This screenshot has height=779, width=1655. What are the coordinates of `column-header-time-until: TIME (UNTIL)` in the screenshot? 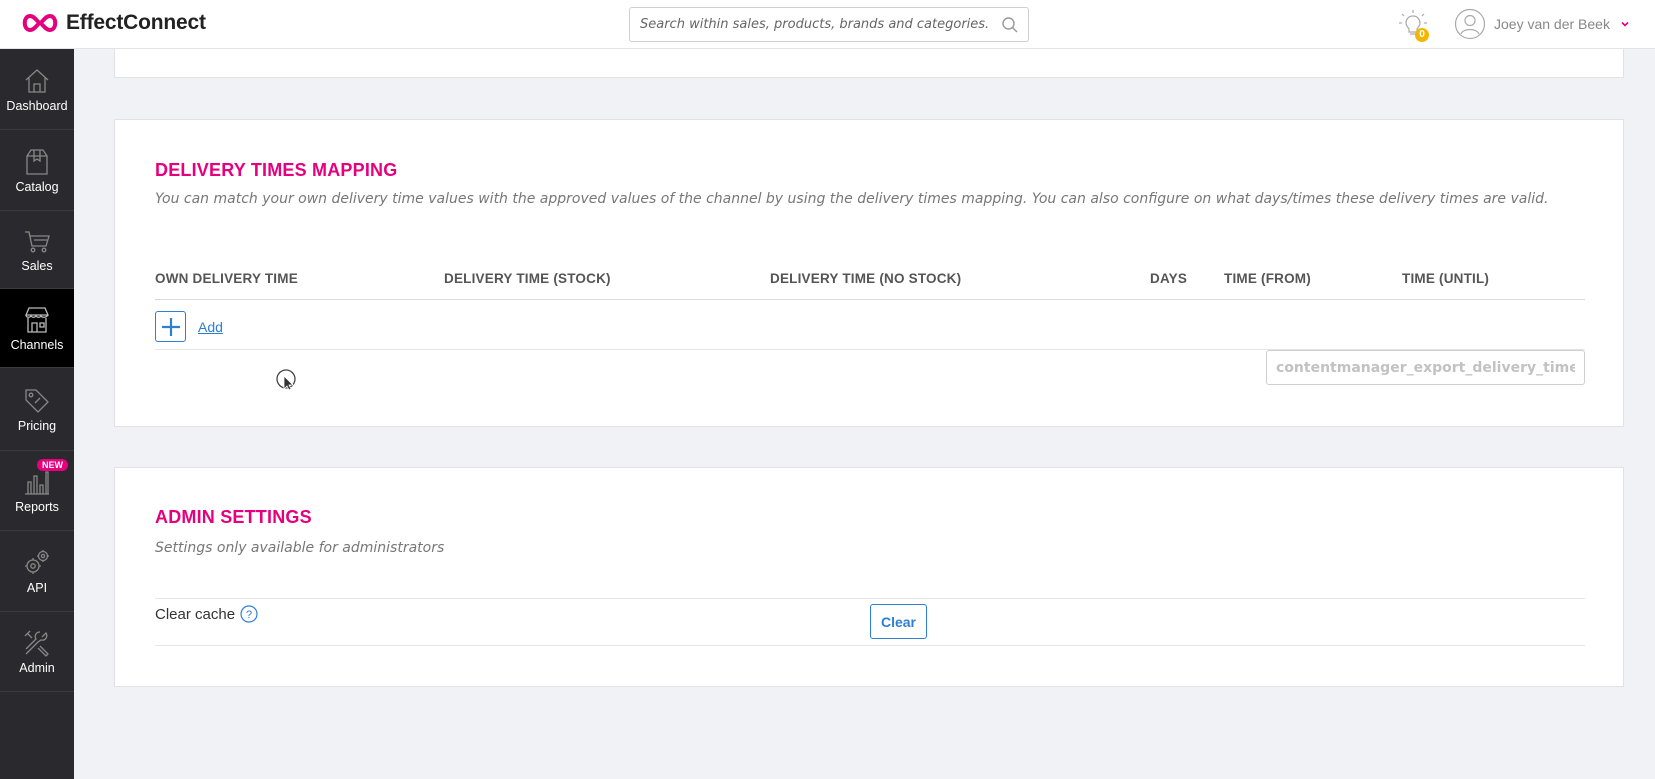 It's located at (1446, 278).